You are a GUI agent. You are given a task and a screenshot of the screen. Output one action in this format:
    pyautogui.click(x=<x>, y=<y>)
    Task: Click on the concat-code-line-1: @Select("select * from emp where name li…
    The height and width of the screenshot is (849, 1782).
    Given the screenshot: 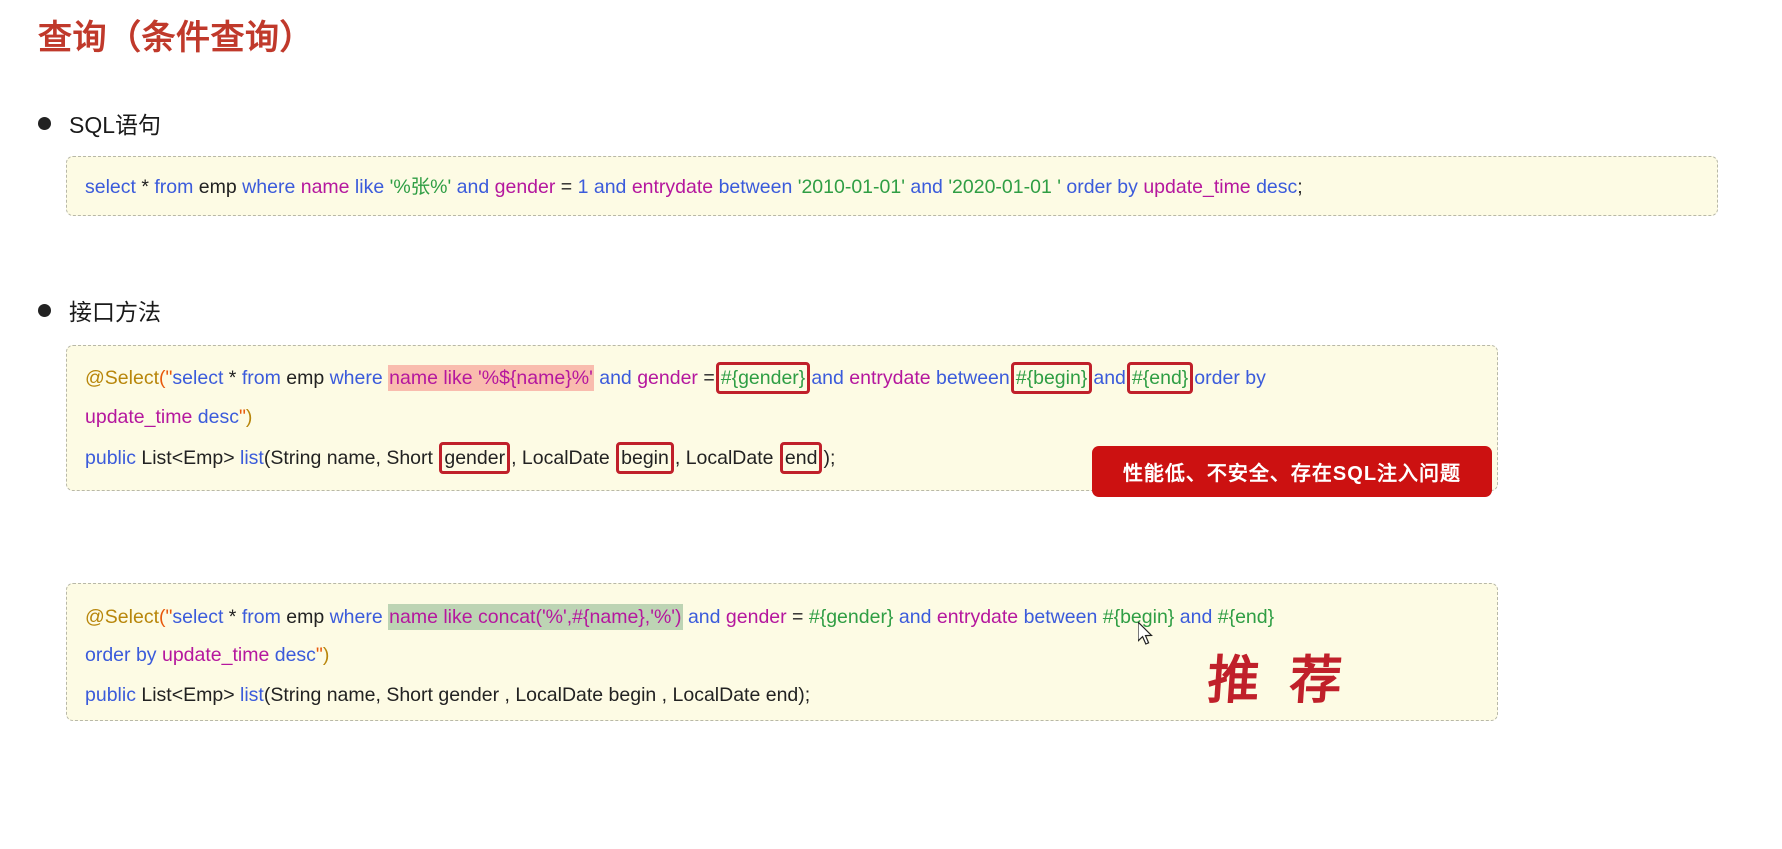 What is the action you would take?
    pyautogui.click(x=782, y=617)
    